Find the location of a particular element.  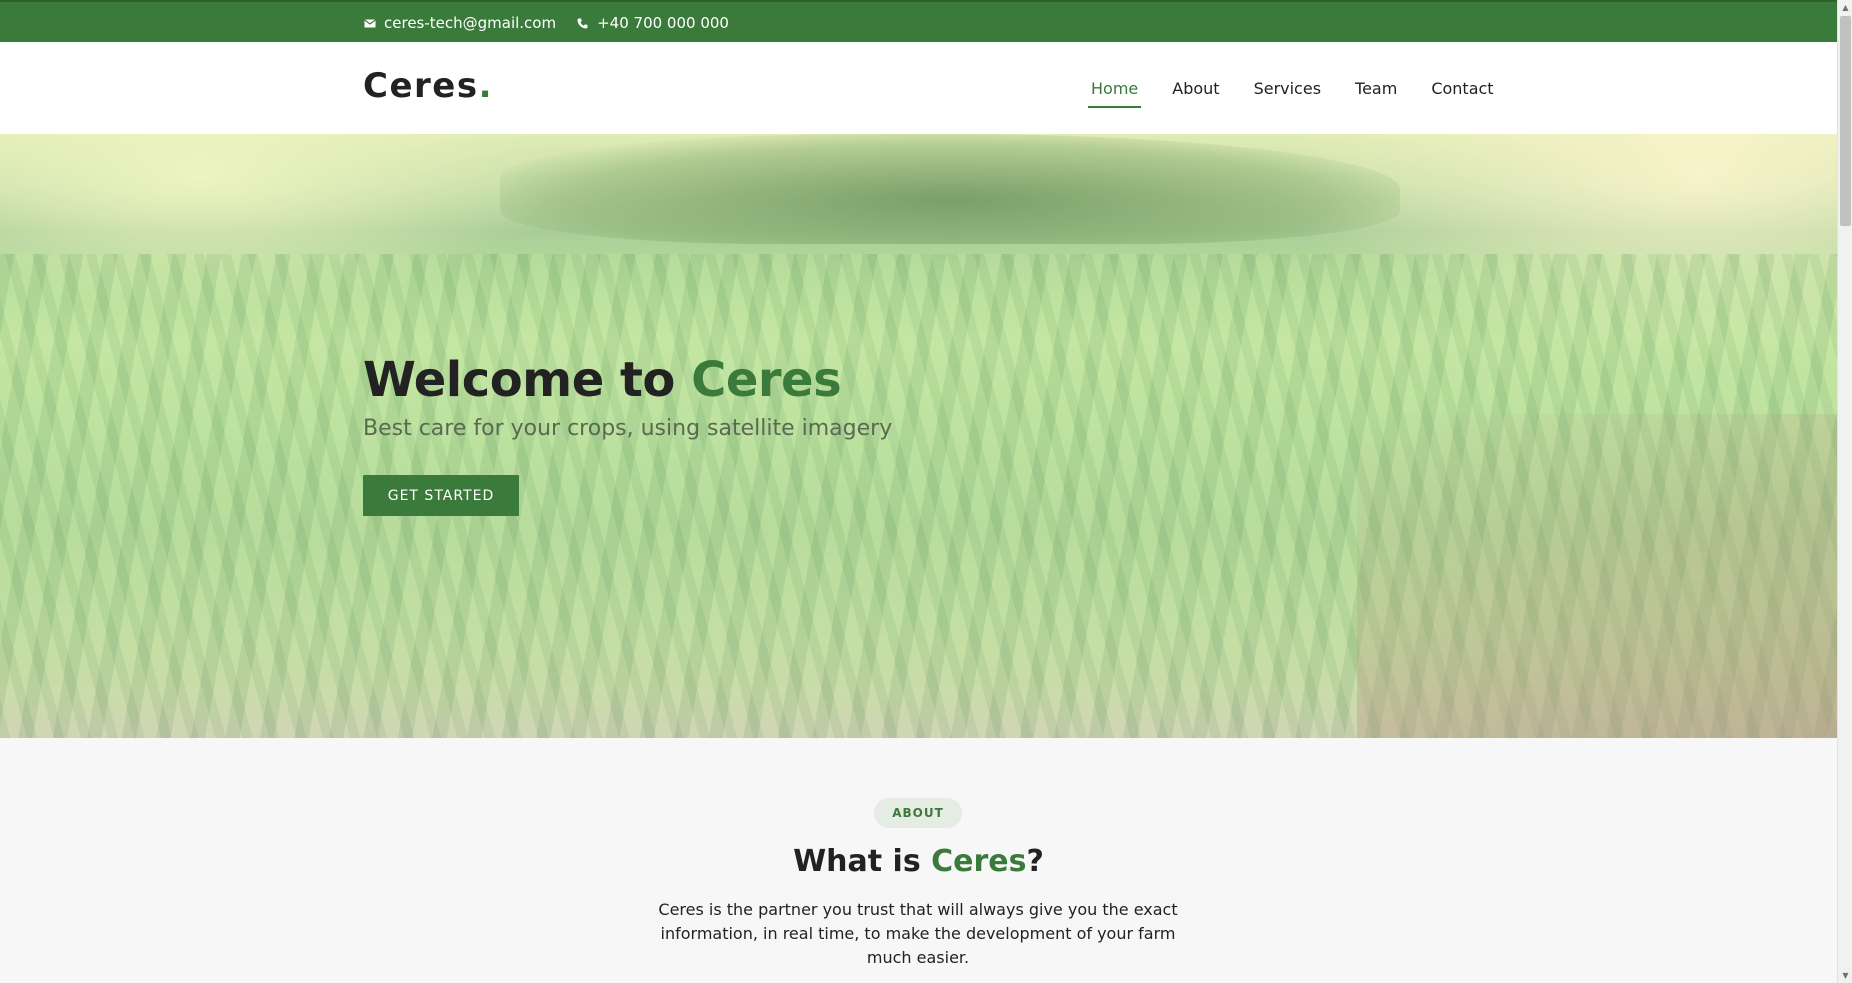

logo-text: Ceres is located at coordinates (421, 86).